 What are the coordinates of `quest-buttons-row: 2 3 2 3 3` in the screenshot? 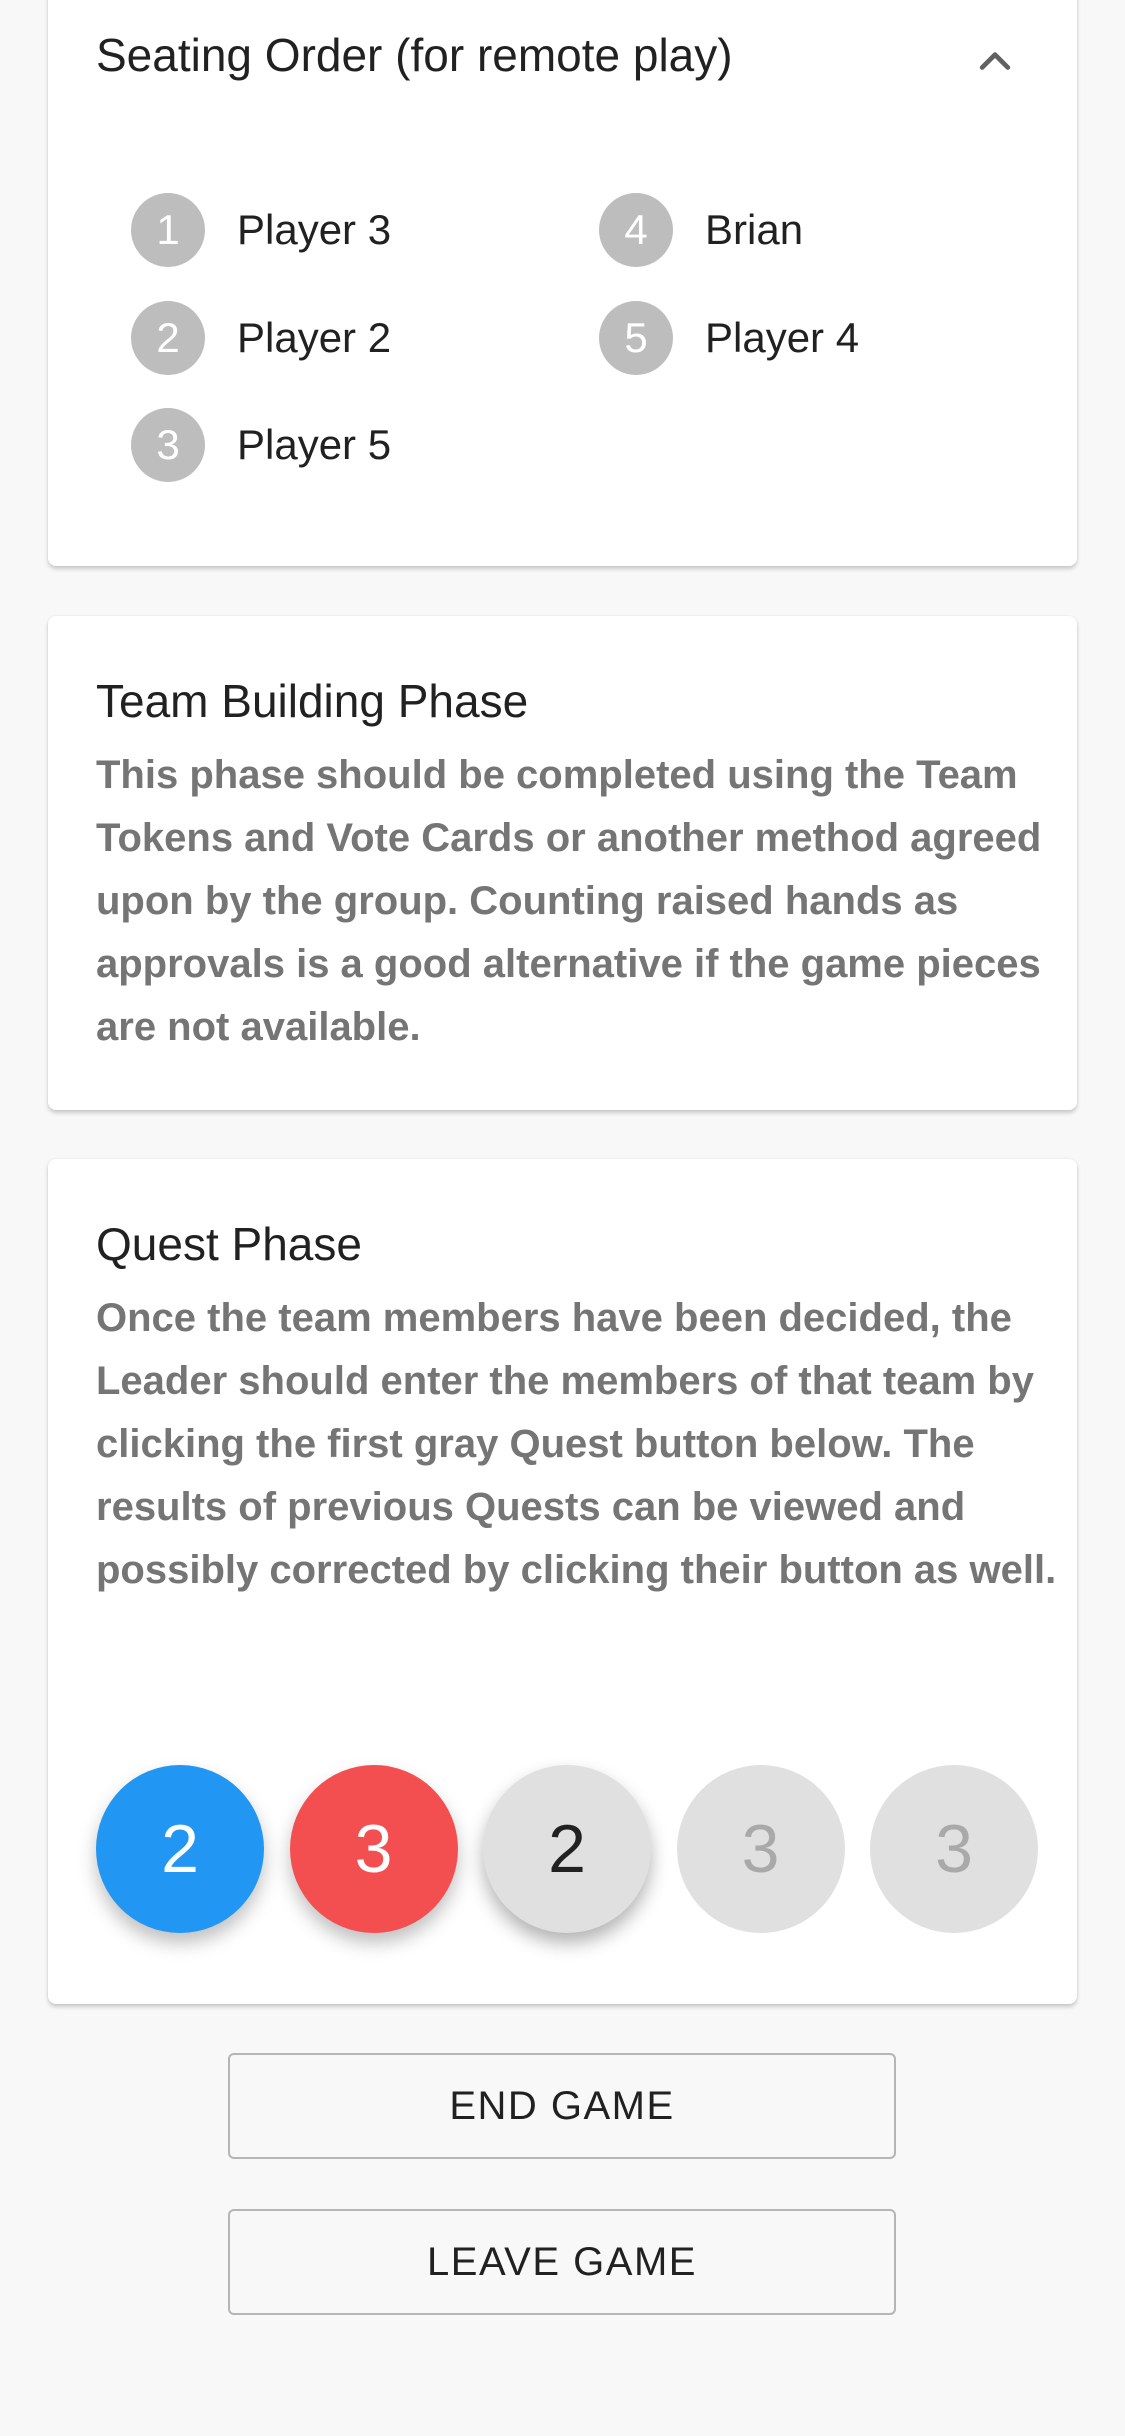 It's located at (567, 1850).